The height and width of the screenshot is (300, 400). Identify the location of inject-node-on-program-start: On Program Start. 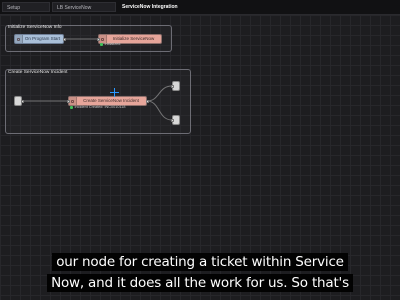
(39, 39).